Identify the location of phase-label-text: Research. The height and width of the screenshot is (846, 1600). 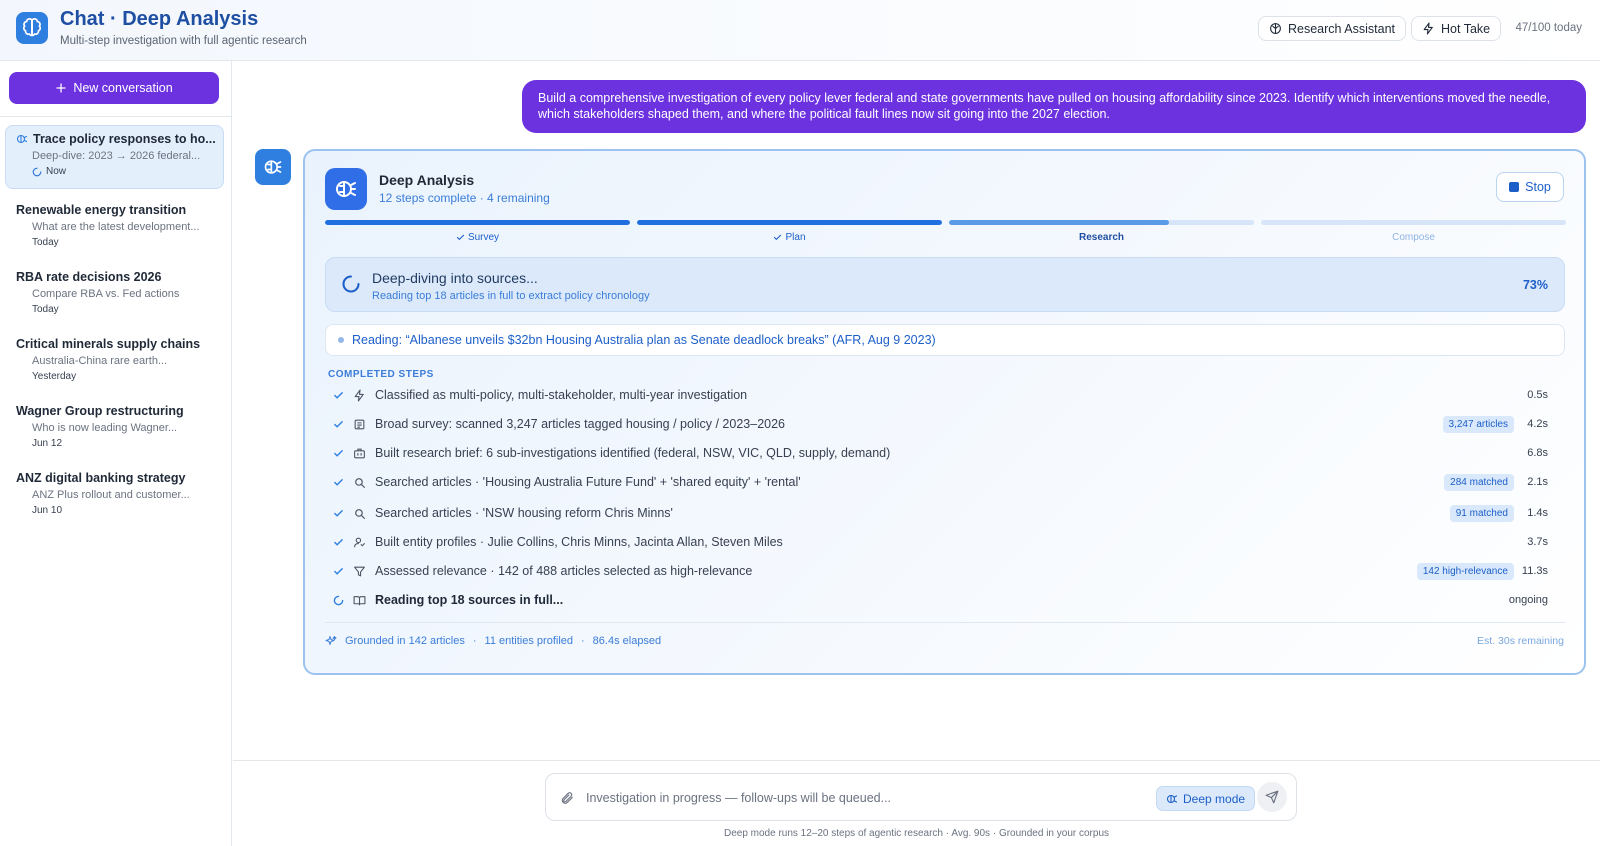
(1101, 237).